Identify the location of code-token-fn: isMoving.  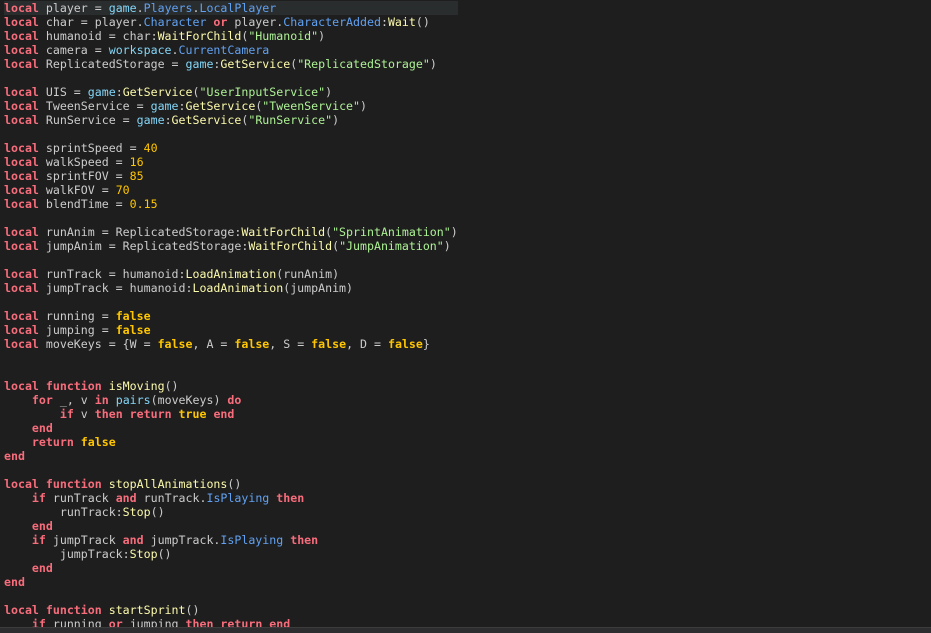
(136, 386).